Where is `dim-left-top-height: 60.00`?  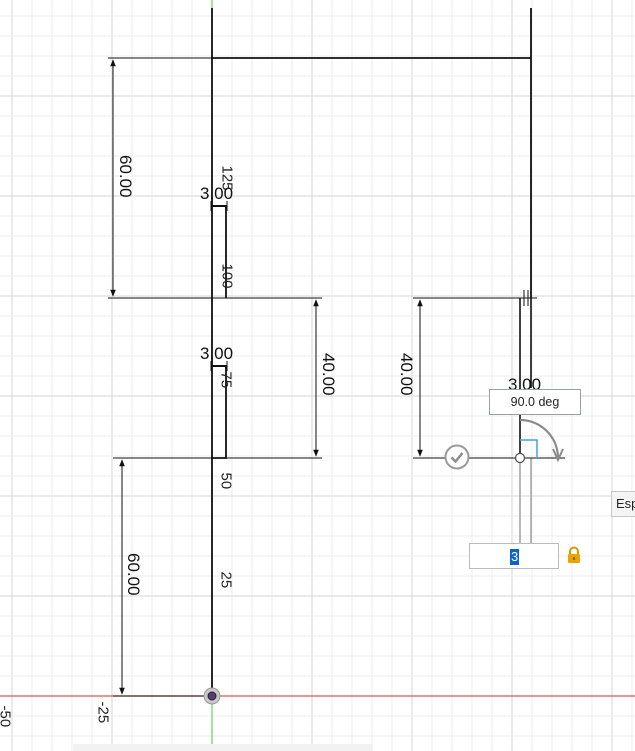
dim-left-top-height: 60.00 is located at coordinates (125, 178).